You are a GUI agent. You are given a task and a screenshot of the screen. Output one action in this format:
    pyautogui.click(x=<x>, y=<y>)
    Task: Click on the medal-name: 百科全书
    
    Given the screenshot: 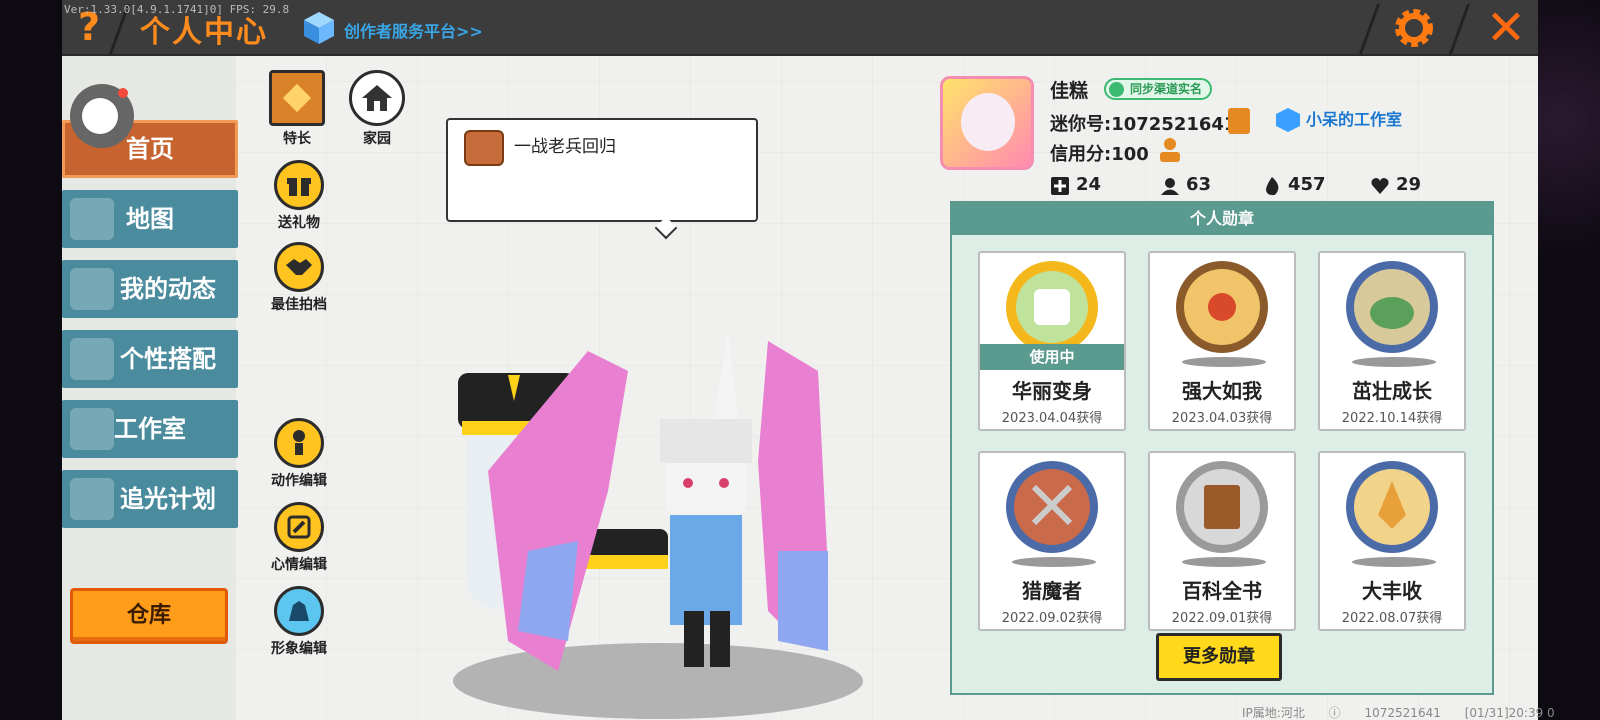 What is the action you would take?
    pyautogui.click(x=1222, y=591)
    